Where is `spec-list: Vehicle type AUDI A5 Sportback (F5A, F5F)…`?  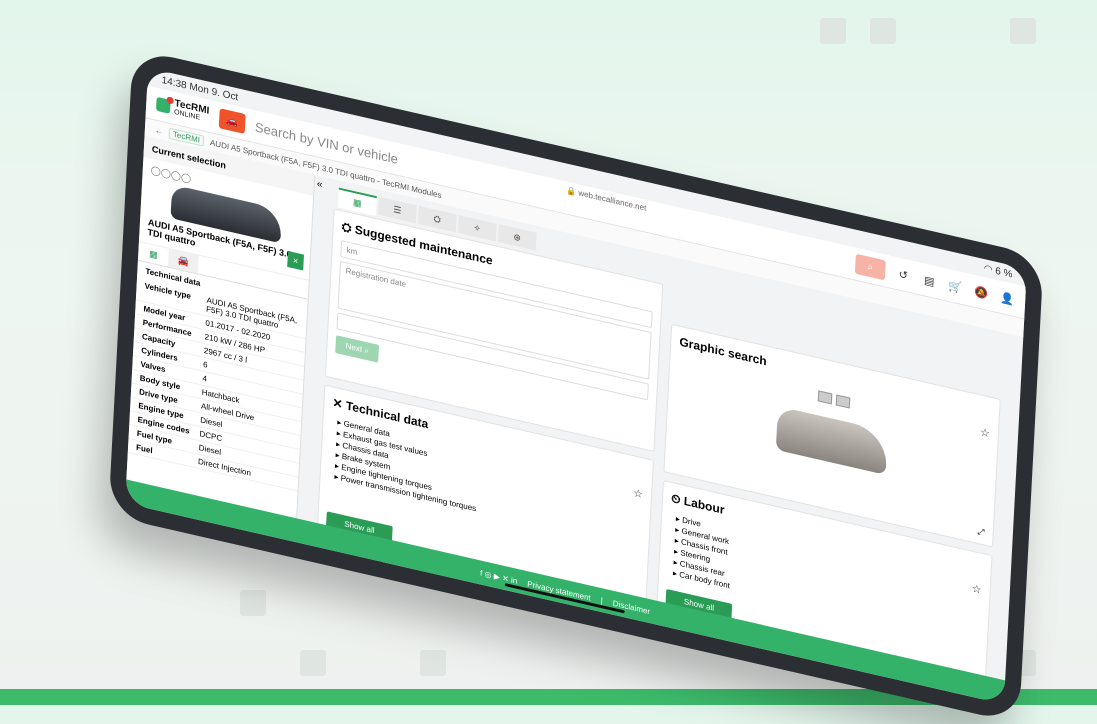
spec-list: Vehicle type AUDI A5 Sportback (F5A, F5F)… is located at coordinates (217, 384).